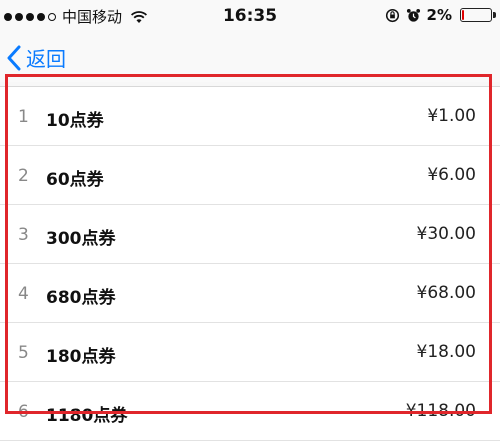  I want to click on product-name: 180点券, so click(81, 357).